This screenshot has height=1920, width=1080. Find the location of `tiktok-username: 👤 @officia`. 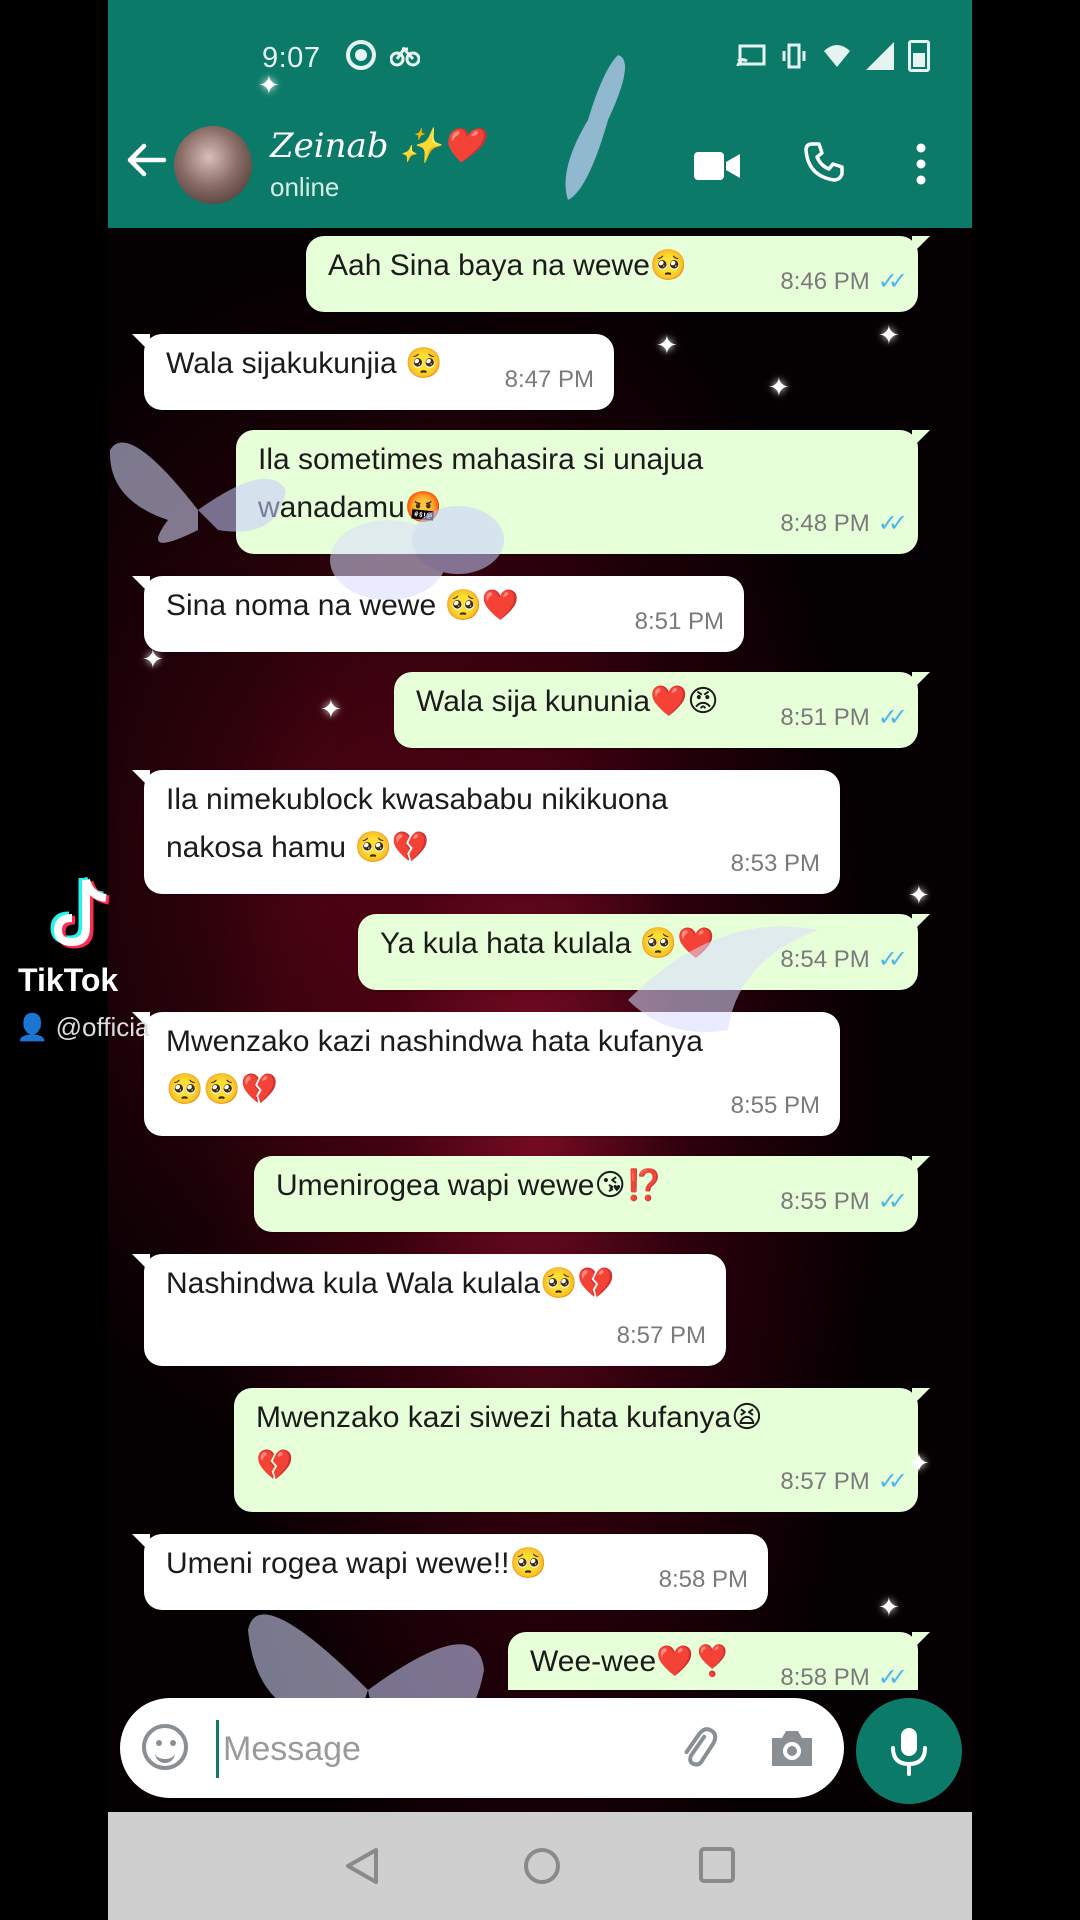

tiktok-username: 👤 @officia is located at coordinates (83, 1027).